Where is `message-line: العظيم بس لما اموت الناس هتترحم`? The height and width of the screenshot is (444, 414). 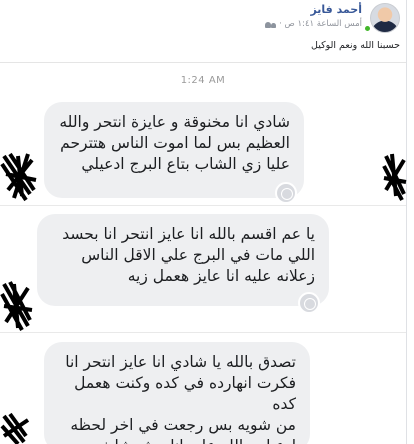 message-line: العظيم بس لما اموت الناس هتترحم is located at coordinates (175, 143).